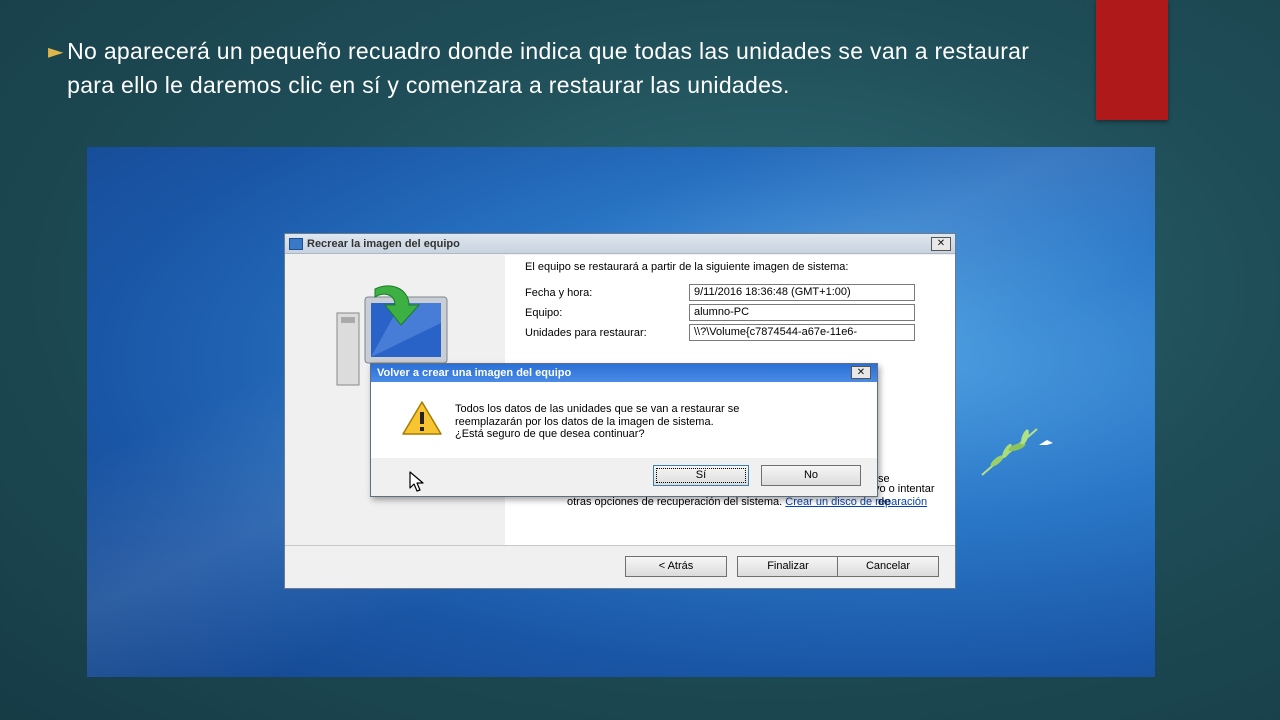  What do you see at coordinates (559, 293) in the screenshot?
I see `field-label: Fecha y hora:` at bounding box center [559, 293].